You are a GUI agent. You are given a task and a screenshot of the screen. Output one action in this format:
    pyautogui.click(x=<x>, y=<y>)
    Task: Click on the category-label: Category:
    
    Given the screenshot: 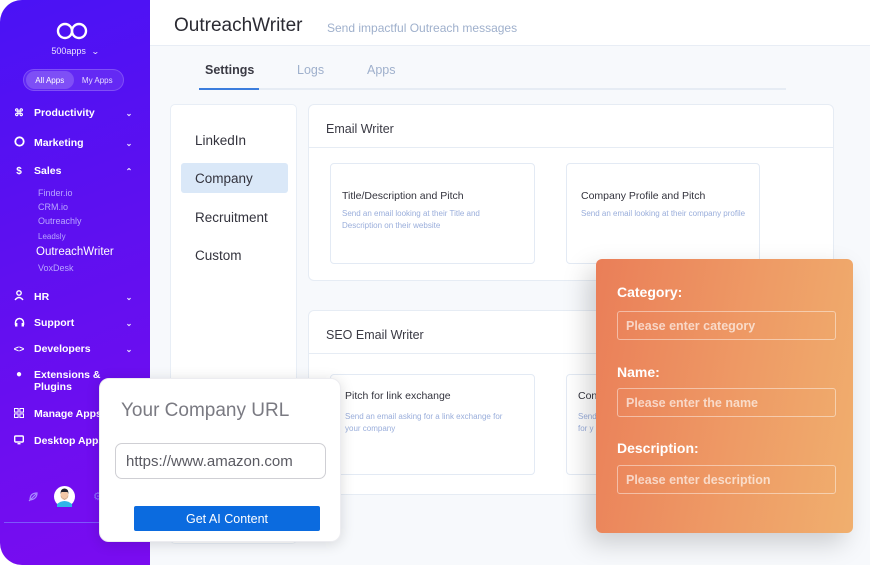 What is the action you would take?
    pyautogui.click(x=650, y=292)
    